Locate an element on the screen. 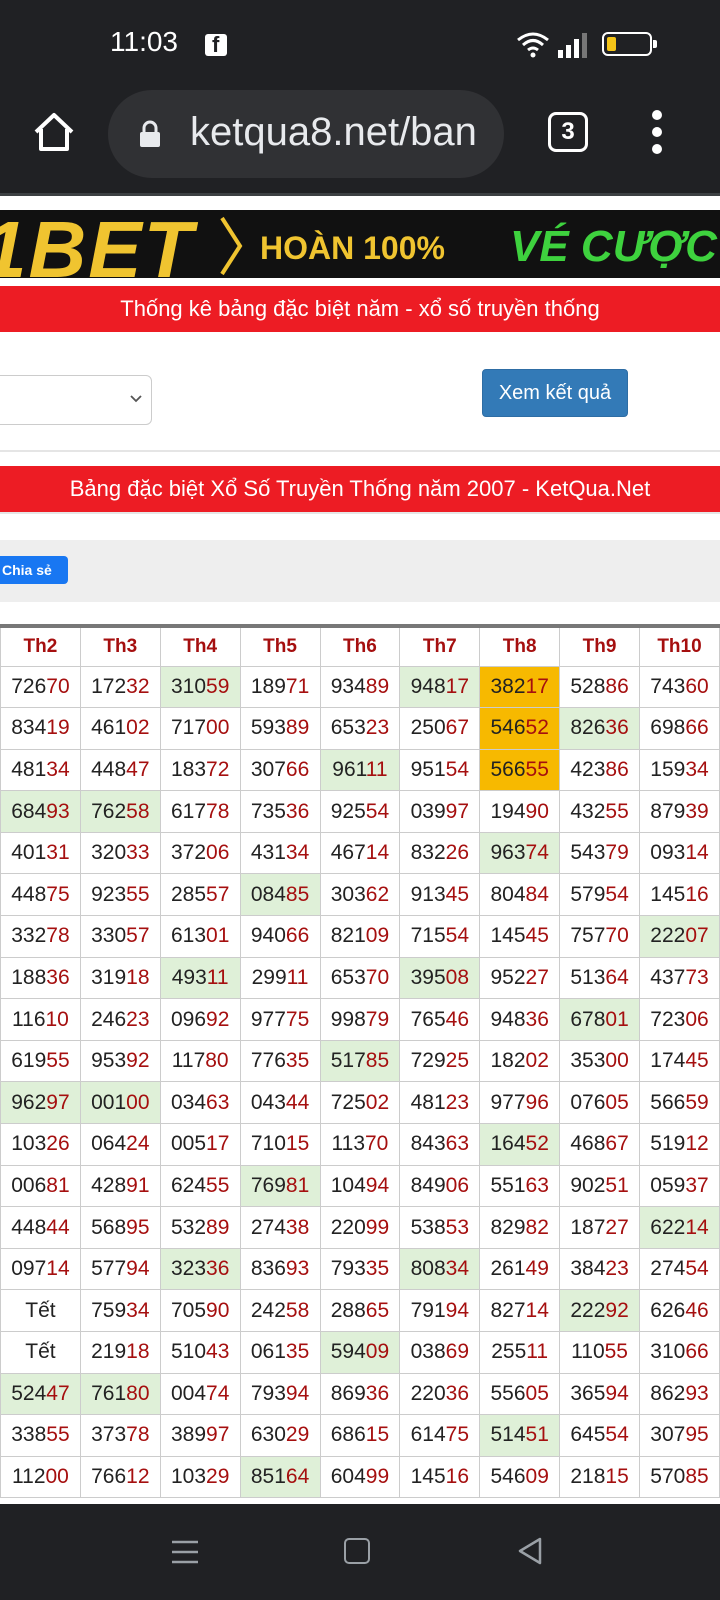 Image resolution: width=720 pixels, height=1600 pixels. number-tail: 59 is located at coordinates (218, 686).